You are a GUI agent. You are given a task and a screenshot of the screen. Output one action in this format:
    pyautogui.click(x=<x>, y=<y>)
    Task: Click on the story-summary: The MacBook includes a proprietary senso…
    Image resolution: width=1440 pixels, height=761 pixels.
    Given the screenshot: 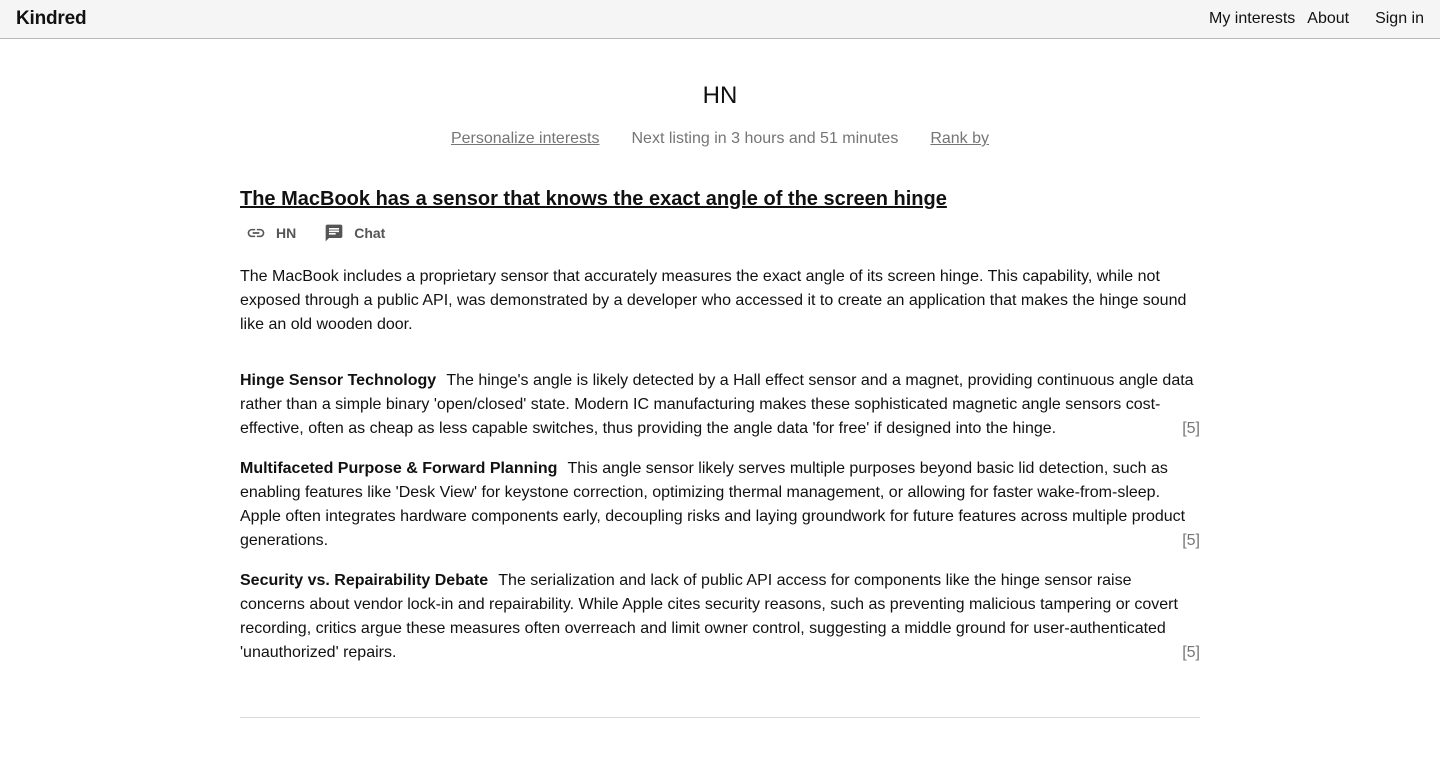 What is the action you would take?
    pyautogui.click(x=713, y=300)
    